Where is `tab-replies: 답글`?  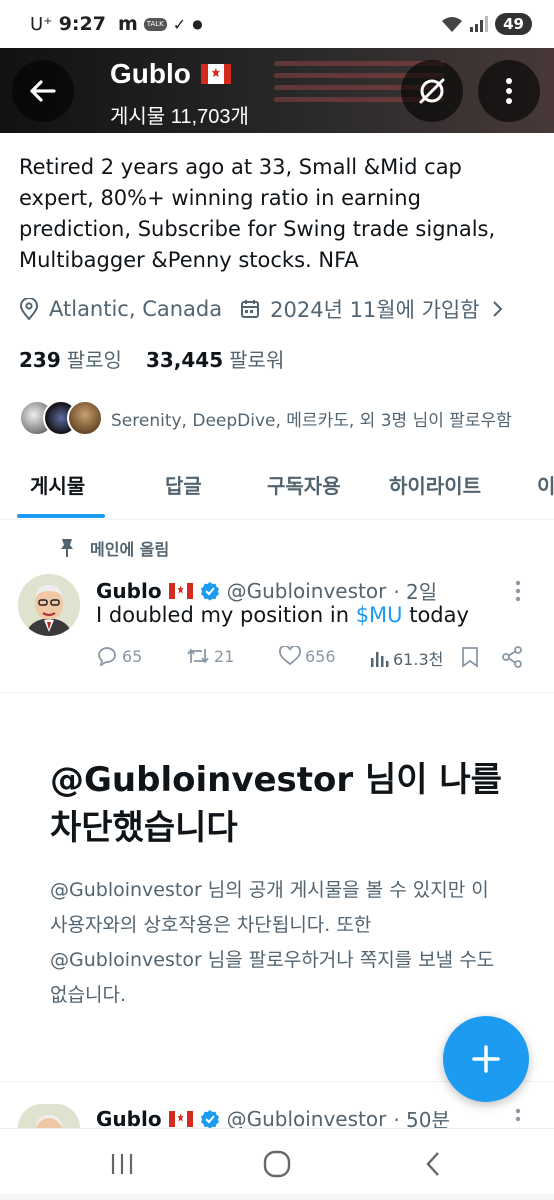 tab-replies: 답글 is located at coordinates (183, 484).